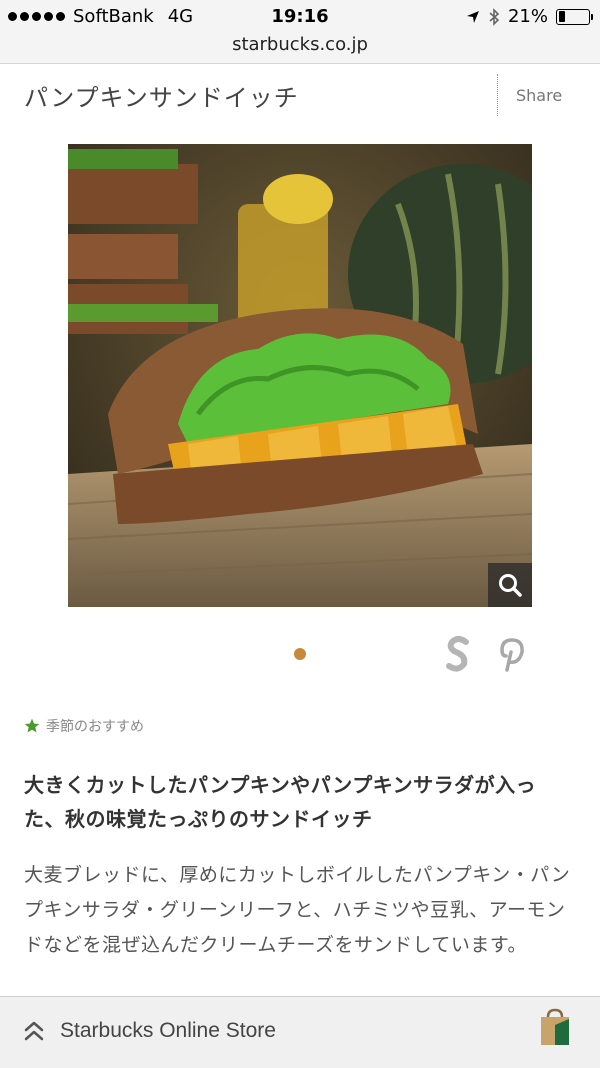 The image size is (600, 1068). What do you see at coordinates (527, 16) in the screenshot?
I see `battery-percent: 21%` at bounding box center [527, 16].